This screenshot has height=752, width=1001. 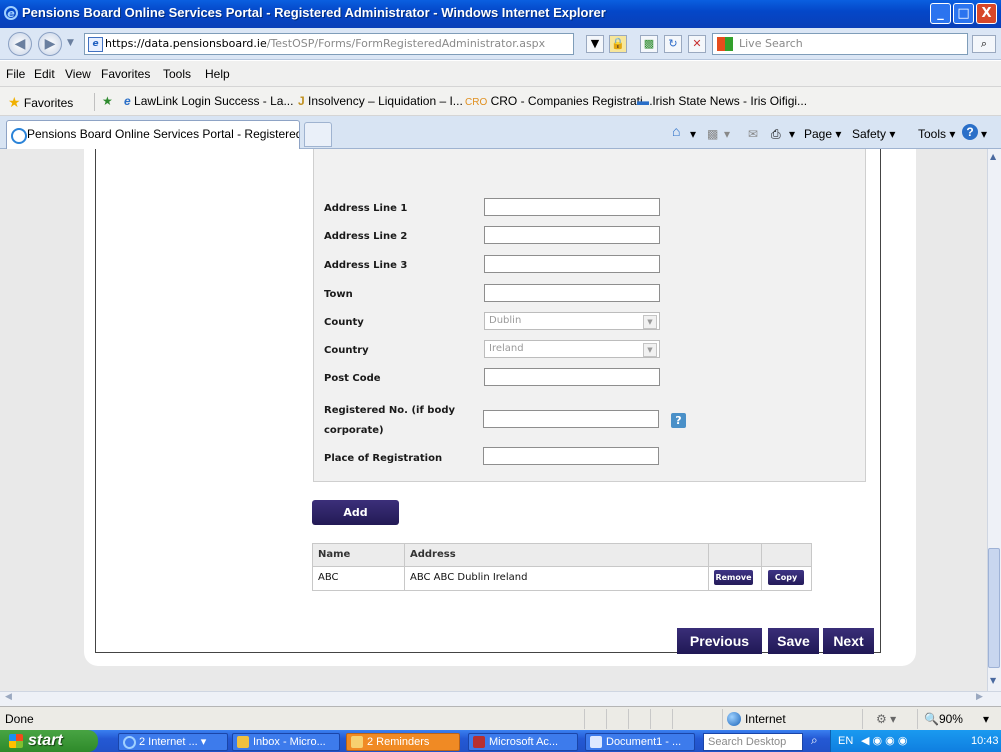 I want to click on feeds-icon: ▩, so click(x=712, y=134).